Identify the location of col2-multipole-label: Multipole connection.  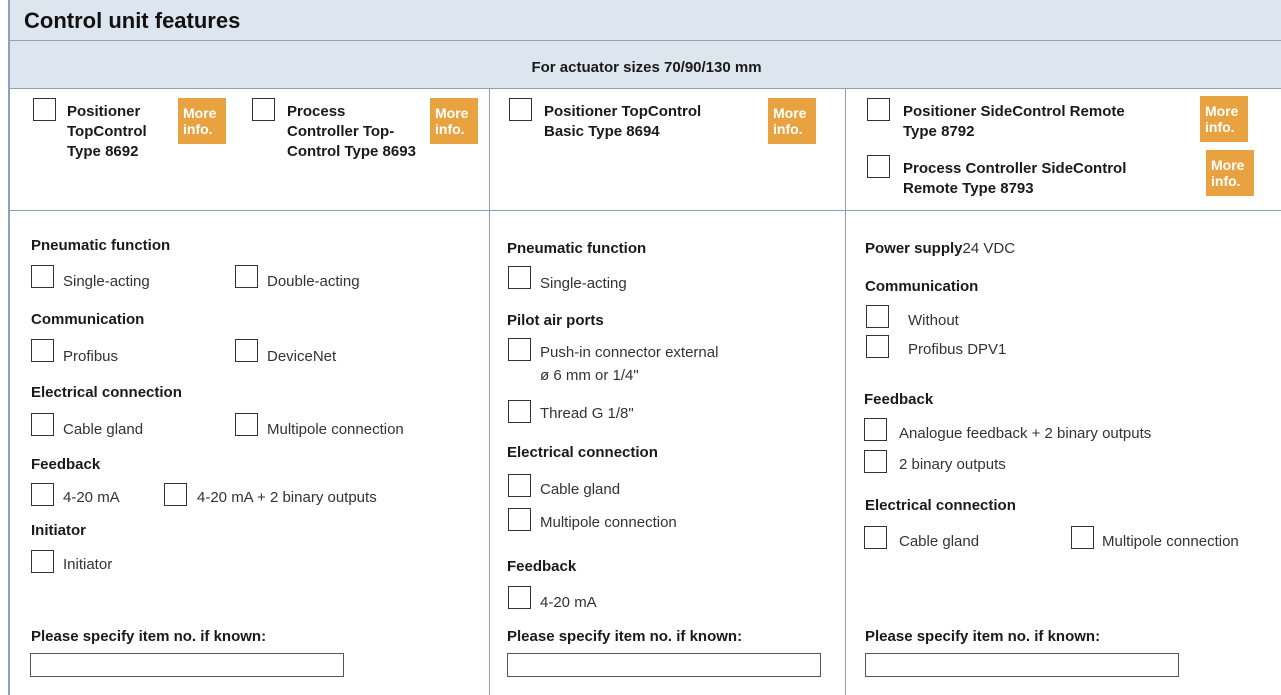
(608, 522).